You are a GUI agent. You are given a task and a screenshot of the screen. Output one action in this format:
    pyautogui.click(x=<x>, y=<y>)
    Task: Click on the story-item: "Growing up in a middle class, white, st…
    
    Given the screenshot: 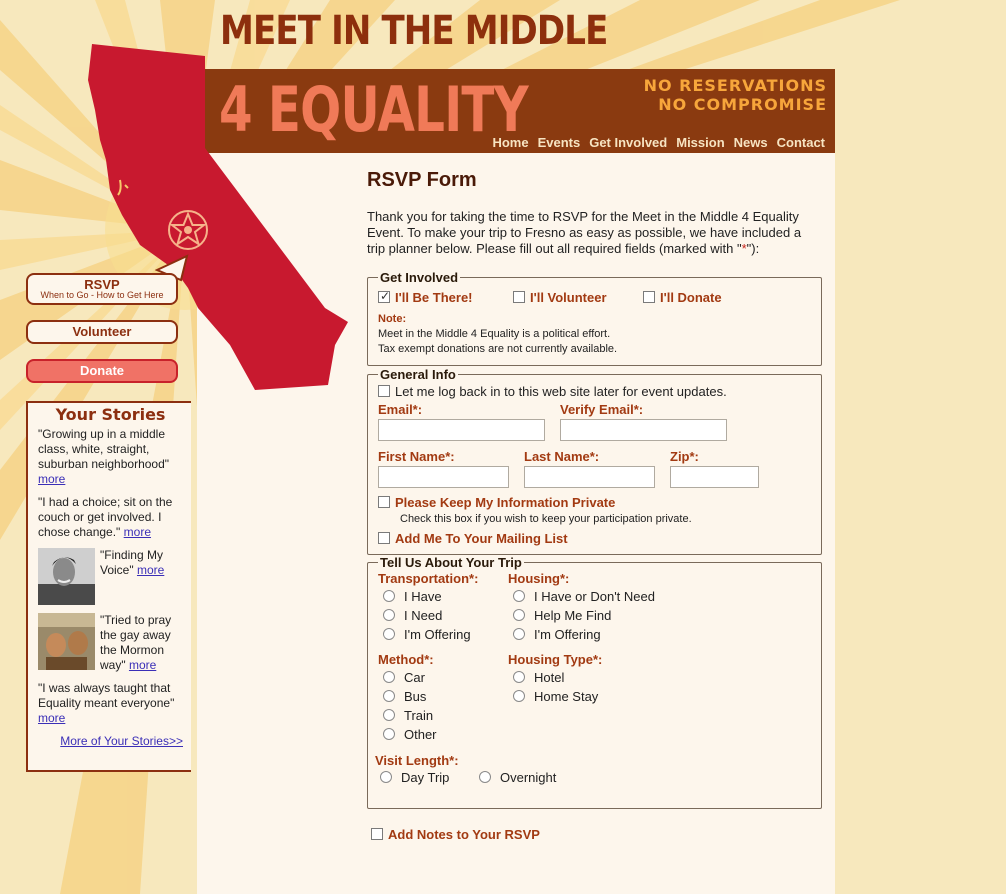 What is the action you would take?
    pyautogui.click(x=104, y=456)
    